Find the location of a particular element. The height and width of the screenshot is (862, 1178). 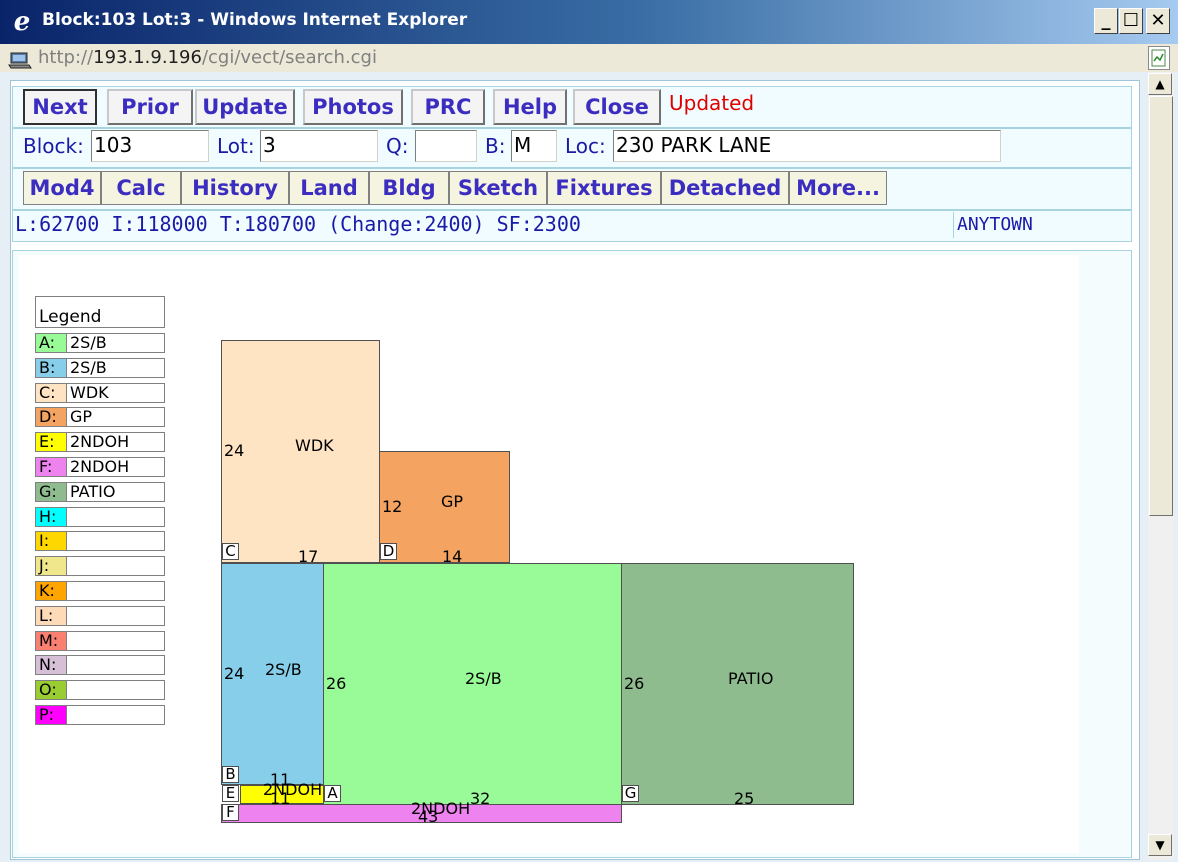

area-b-tag: B is located at coordinates (230, 774).